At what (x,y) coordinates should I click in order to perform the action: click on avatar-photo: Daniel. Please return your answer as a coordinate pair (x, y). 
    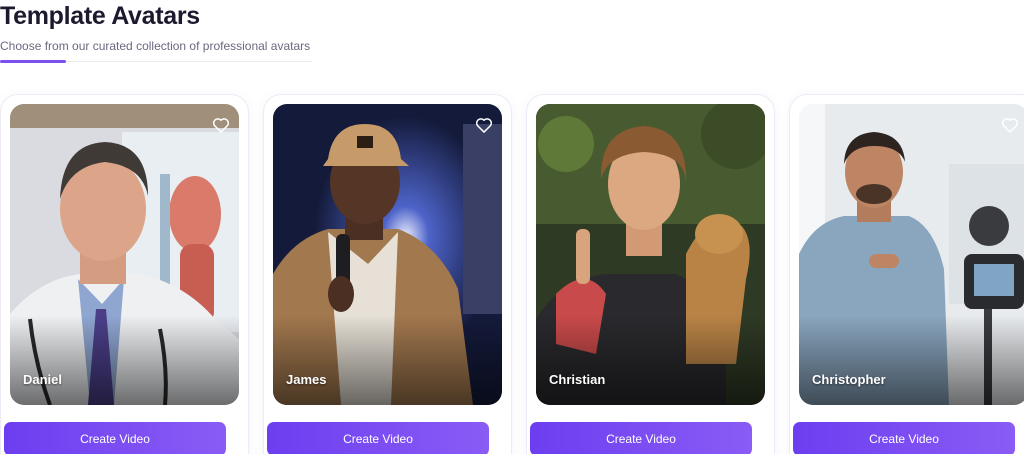
    Looking at the image, I should click on (124, 254).